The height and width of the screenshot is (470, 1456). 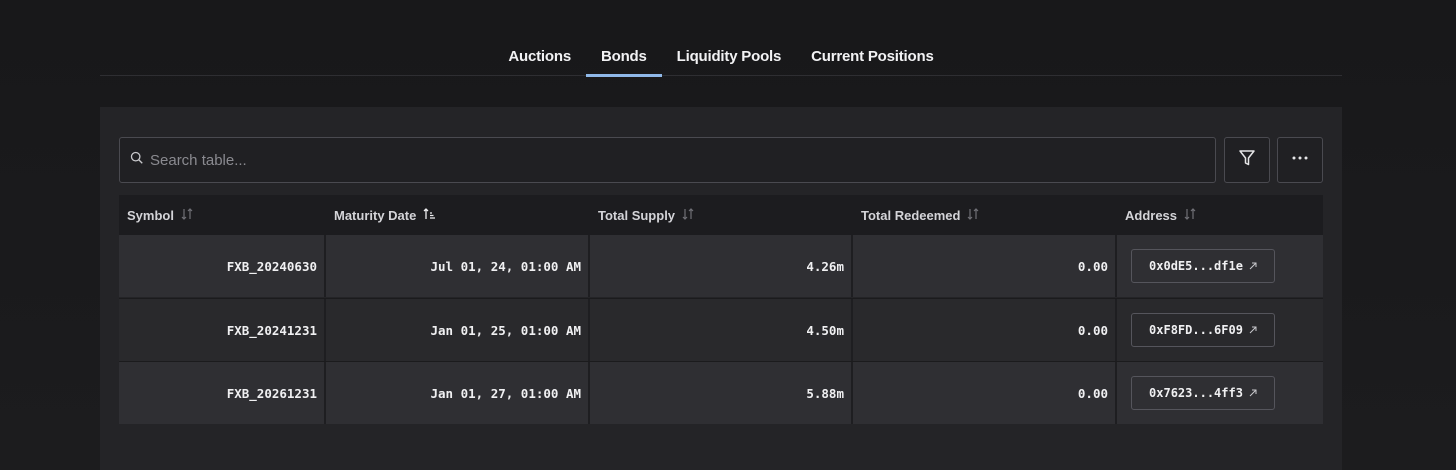 I want to click on column-label: Maturity Date, so click(x=375, y=215).